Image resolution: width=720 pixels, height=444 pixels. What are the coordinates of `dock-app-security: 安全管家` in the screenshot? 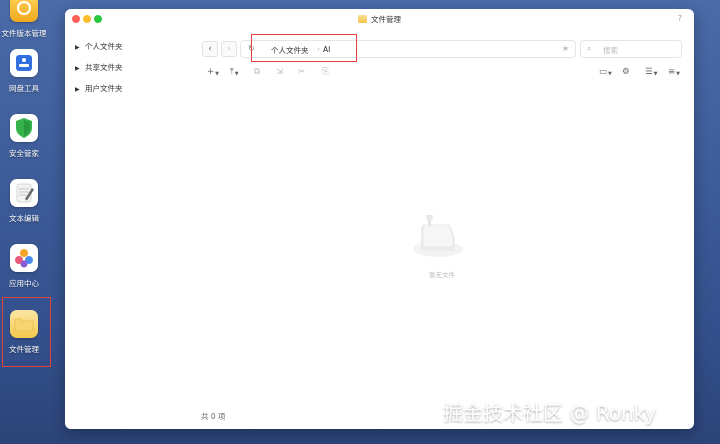 It's located at (24, 136).